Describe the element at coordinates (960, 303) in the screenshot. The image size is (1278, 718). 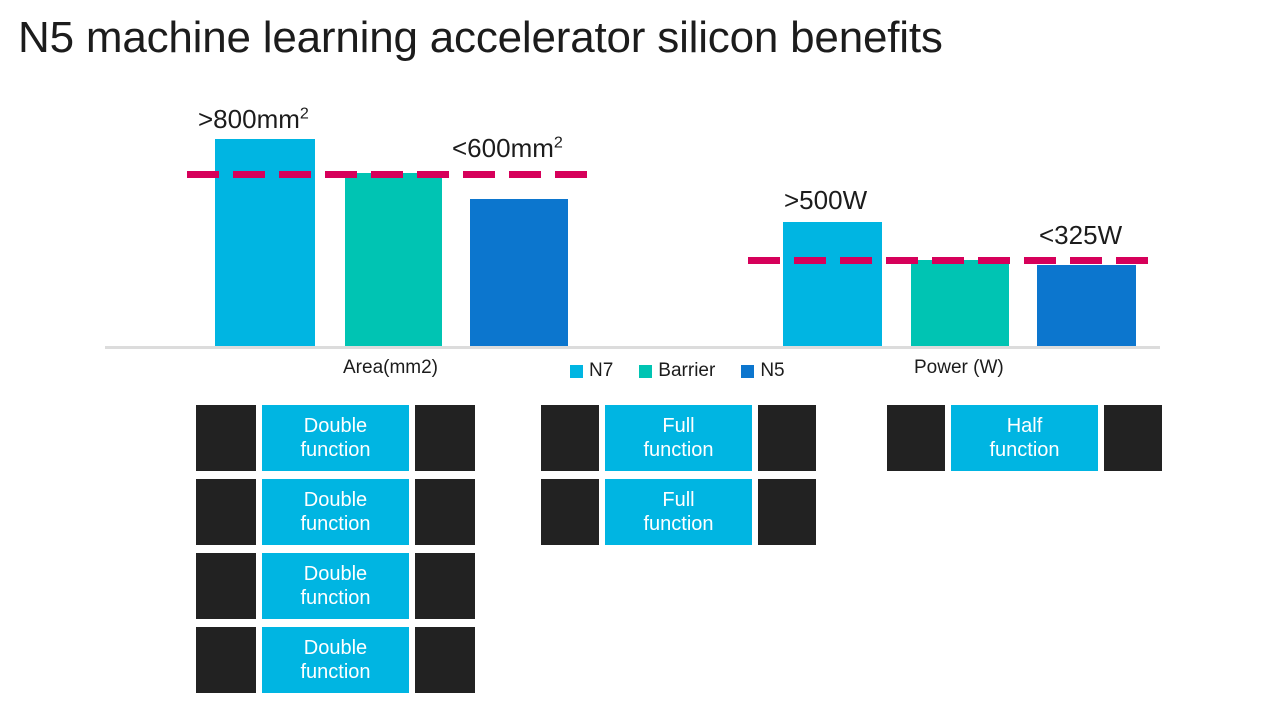
I see `bar-power-barrier` at that location.